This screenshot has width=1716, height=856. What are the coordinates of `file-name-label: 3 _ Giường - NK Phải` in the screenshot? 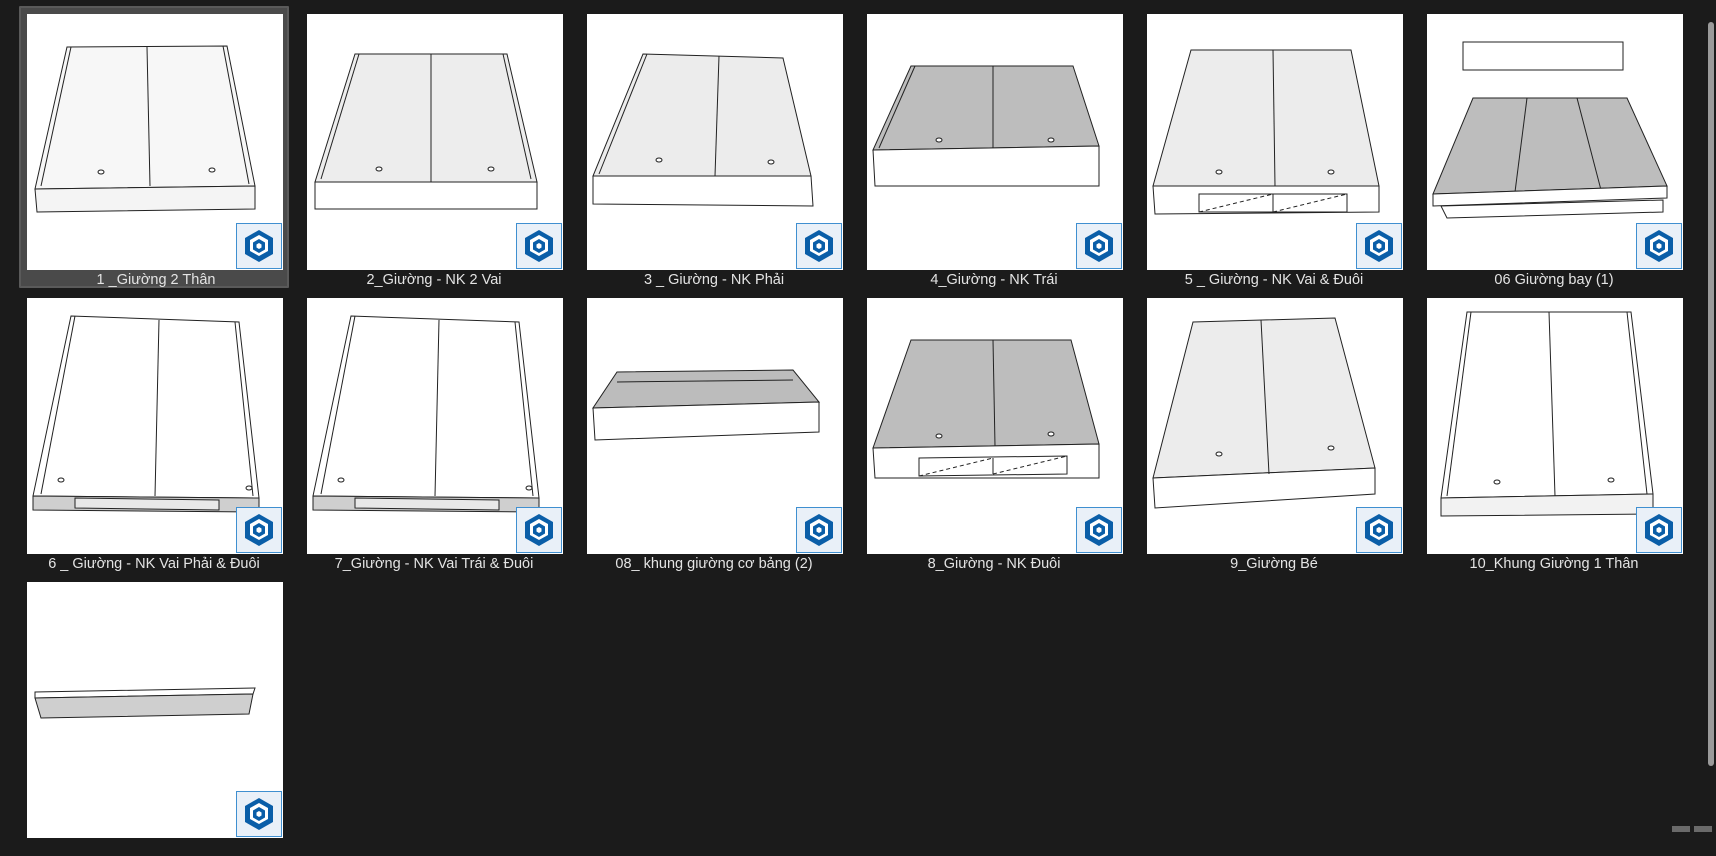 It's located at (714, 280).